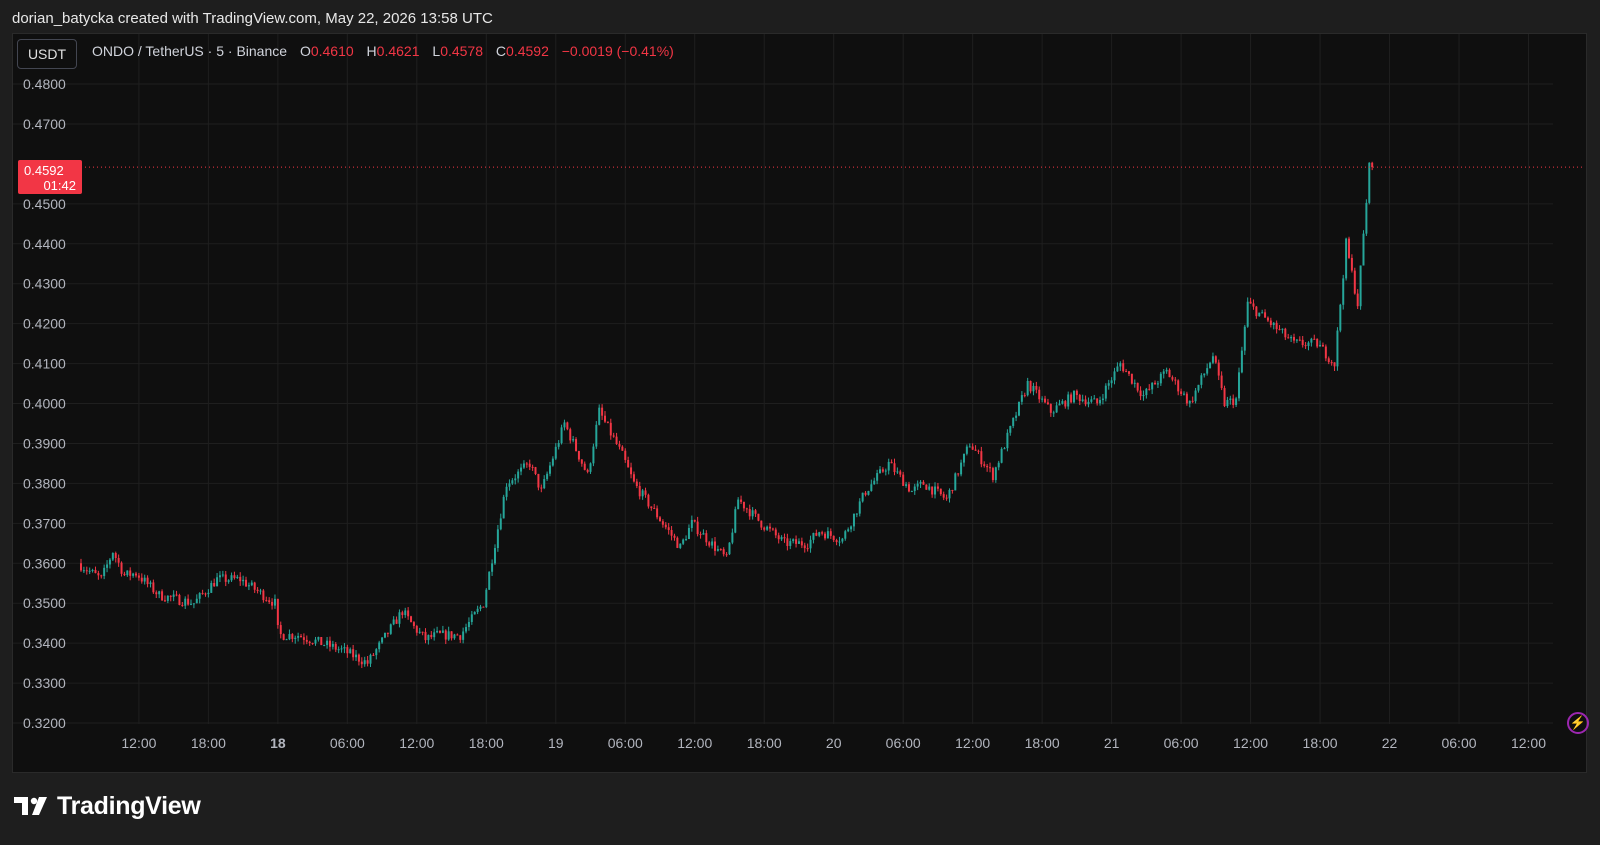 The height and width of the screenshot is (845, 1600). What do you see at coordinates (129, 805) in the screenshot?
I see `brand-name: TradingView` at bounding box center [129, 805].